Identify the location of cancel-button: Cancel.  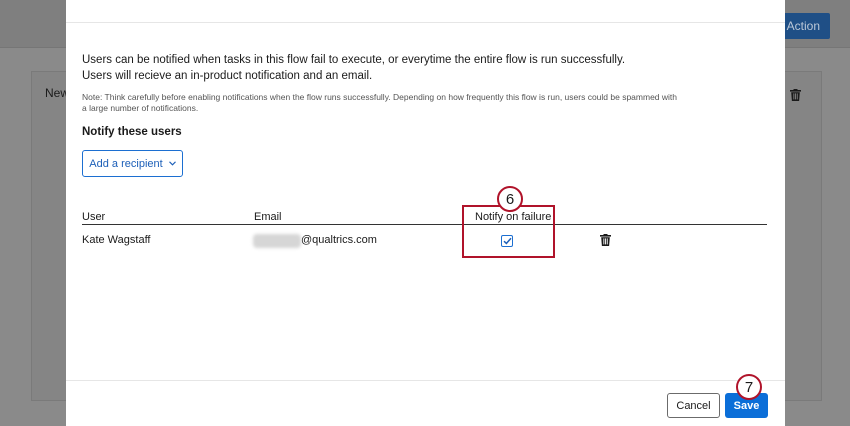
(693, 405).